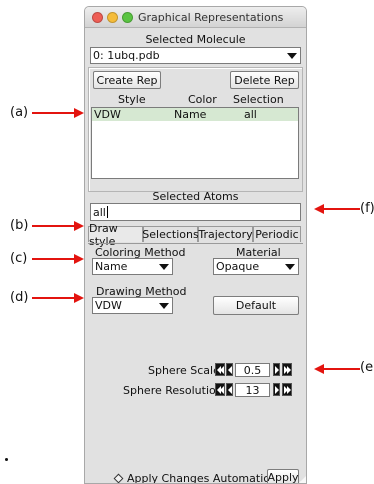 The height and width of the screenshot is (484, 374). What do you see at coordinates (127, 17) in the screenshot?
I see `zoom-window-icon` at bounding box center [127, 17].